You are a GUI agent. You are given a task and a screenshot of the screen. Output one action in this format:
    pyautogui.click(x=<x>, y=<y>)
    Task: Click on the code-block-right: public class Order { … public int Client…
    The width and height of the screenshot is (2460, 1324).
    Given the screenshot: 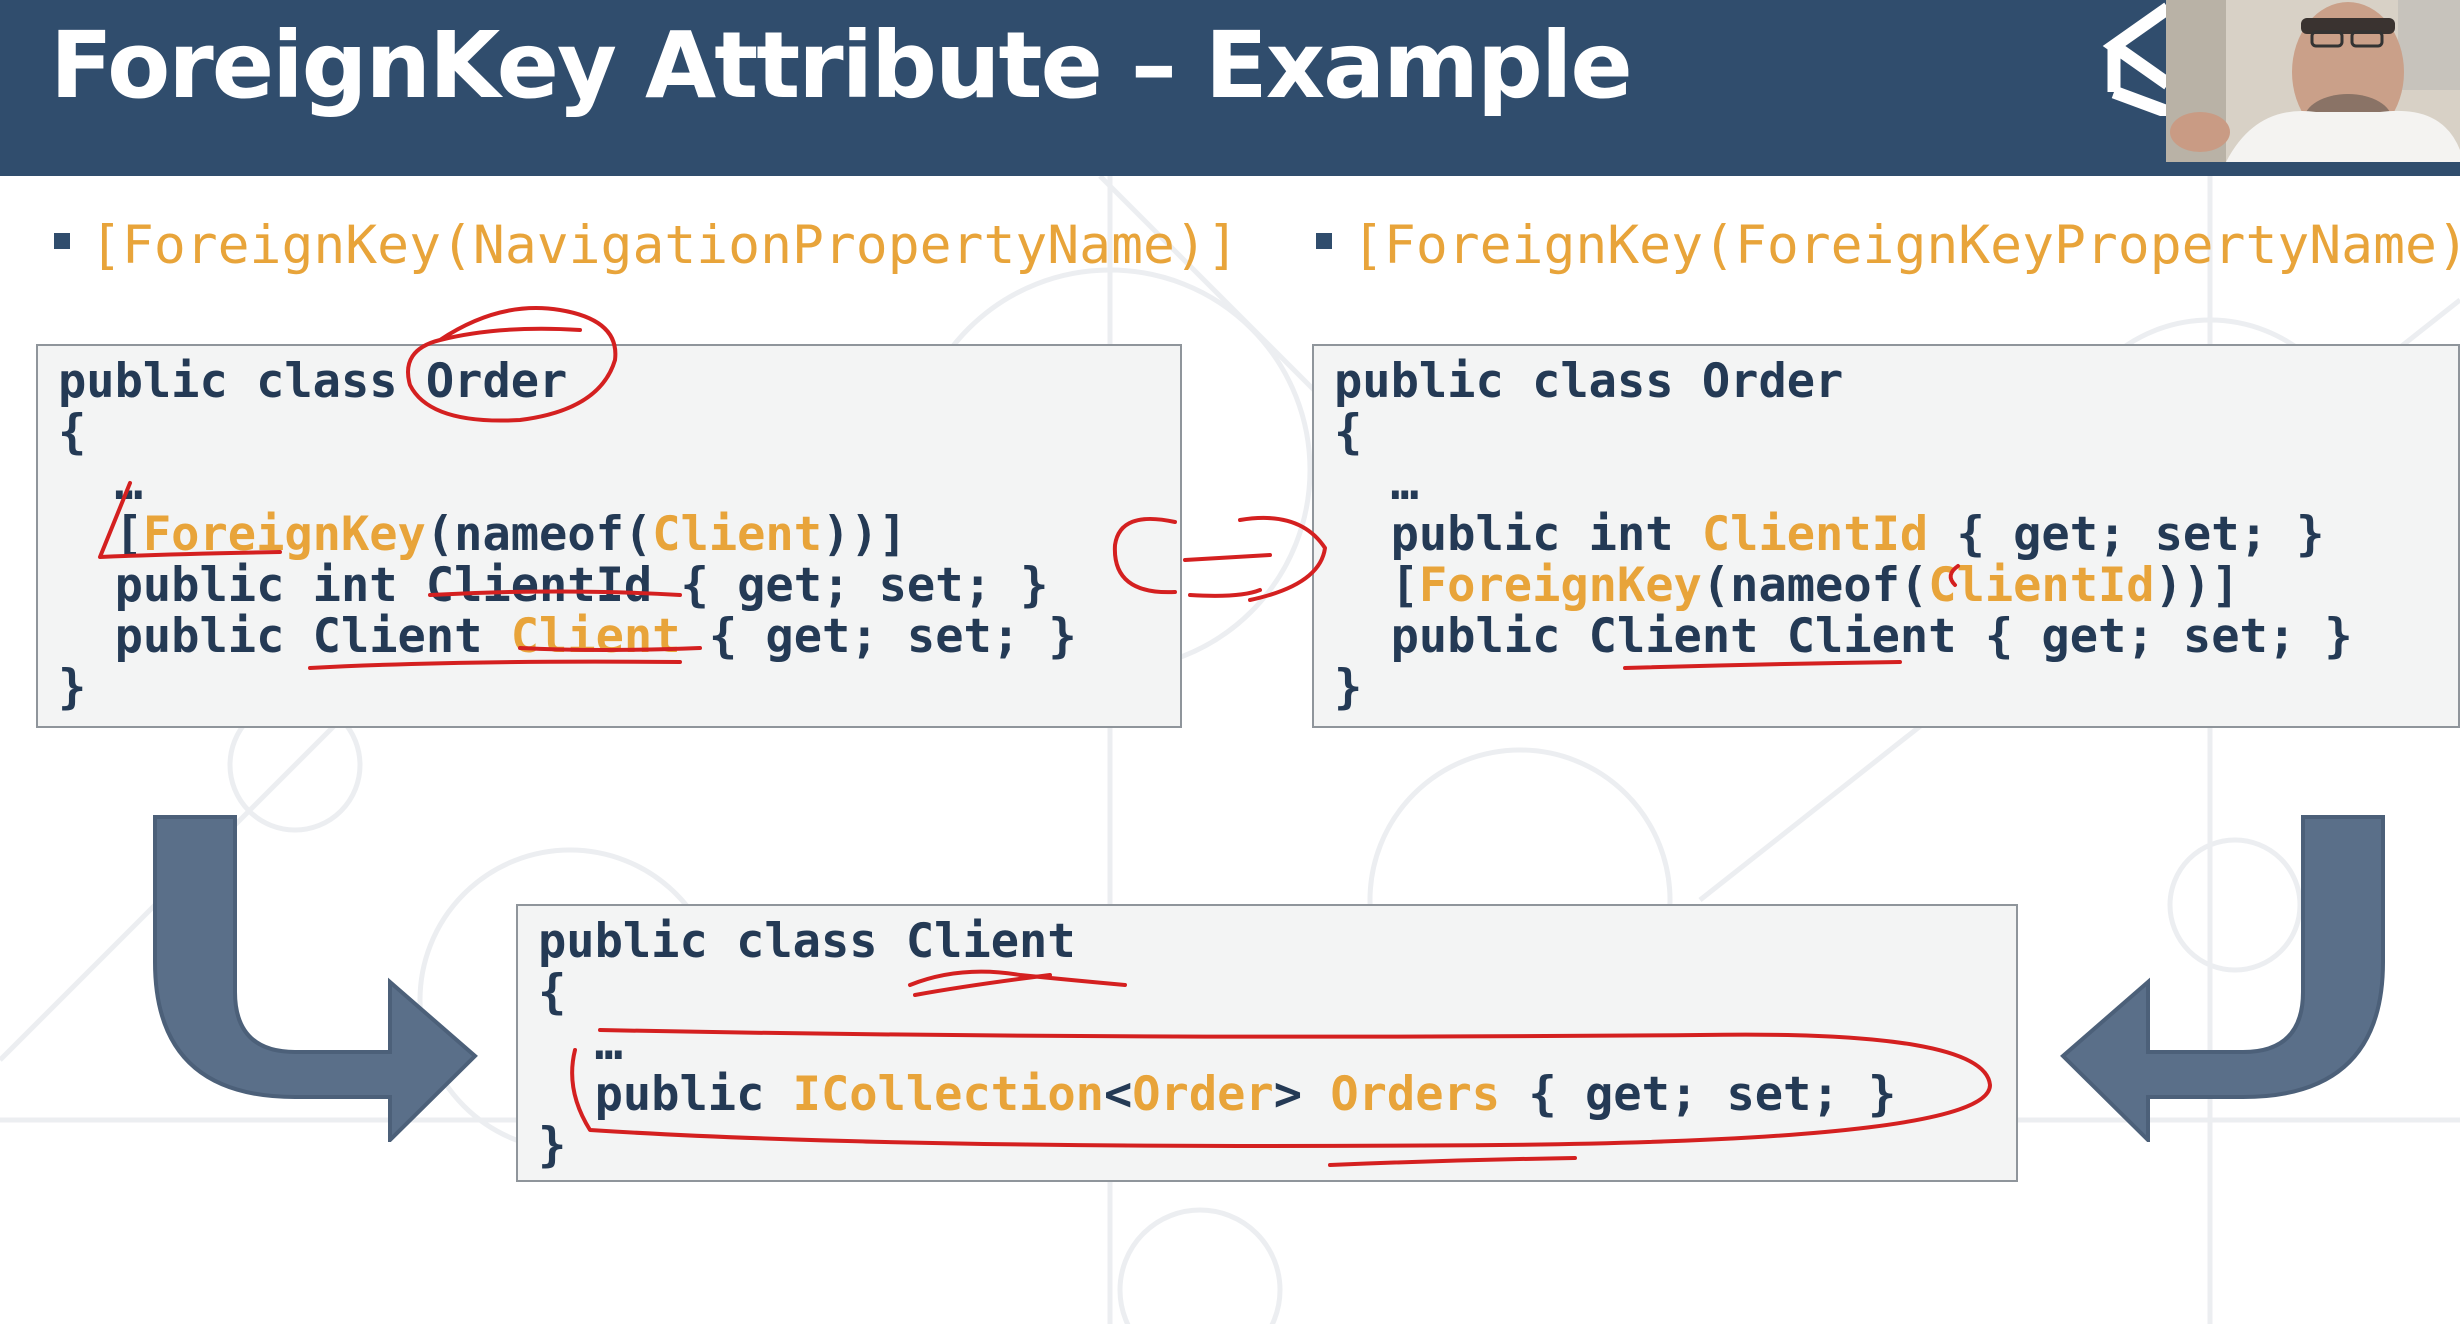 What is the action you would take?
    pyautogui.click(x=1886, y=536)
    